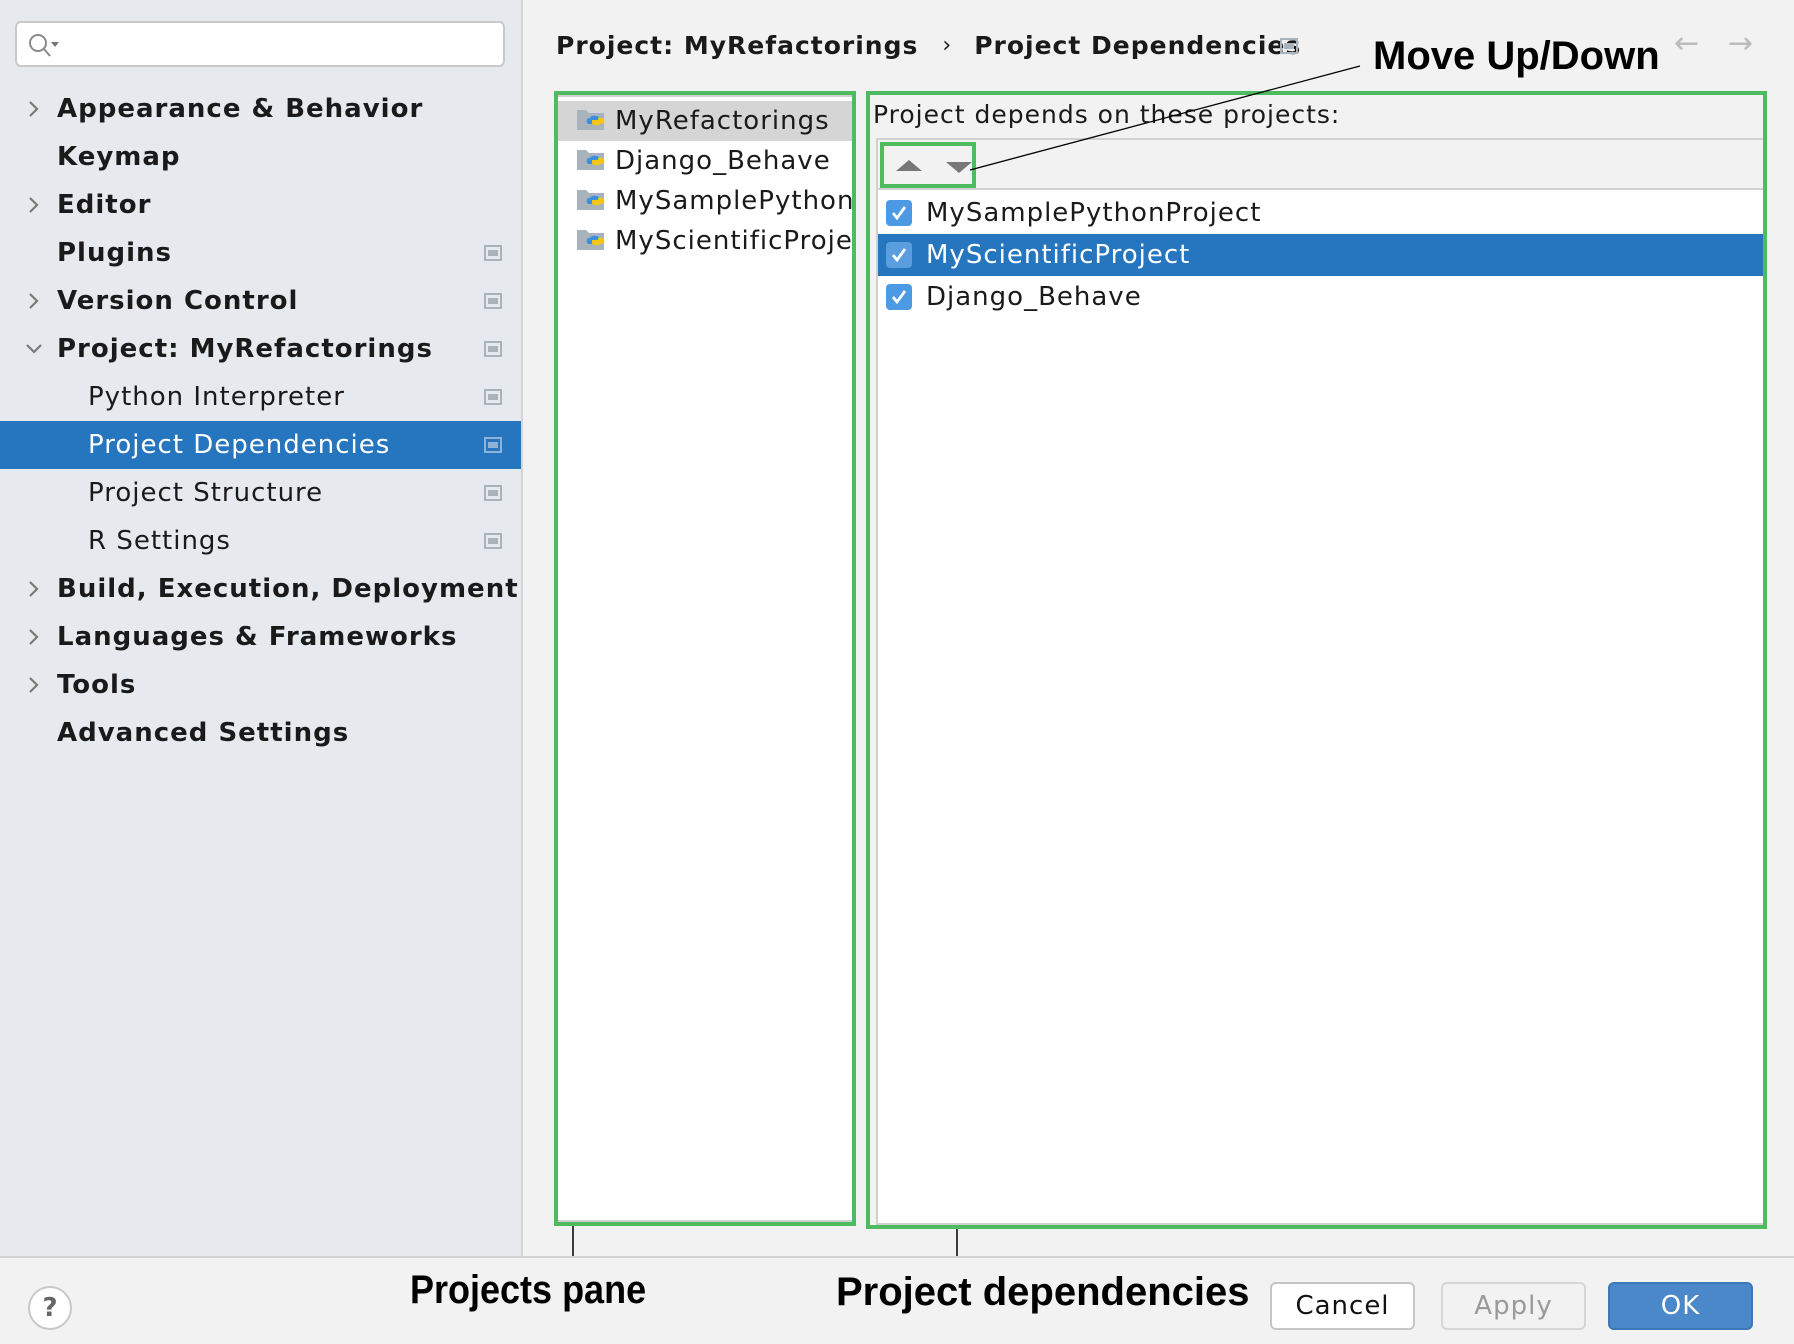 The width and height of the screenshot is (1794, 1344). I want to click on sidebar-item-project-dependencies: Project Dependencies, so click(260, 445).